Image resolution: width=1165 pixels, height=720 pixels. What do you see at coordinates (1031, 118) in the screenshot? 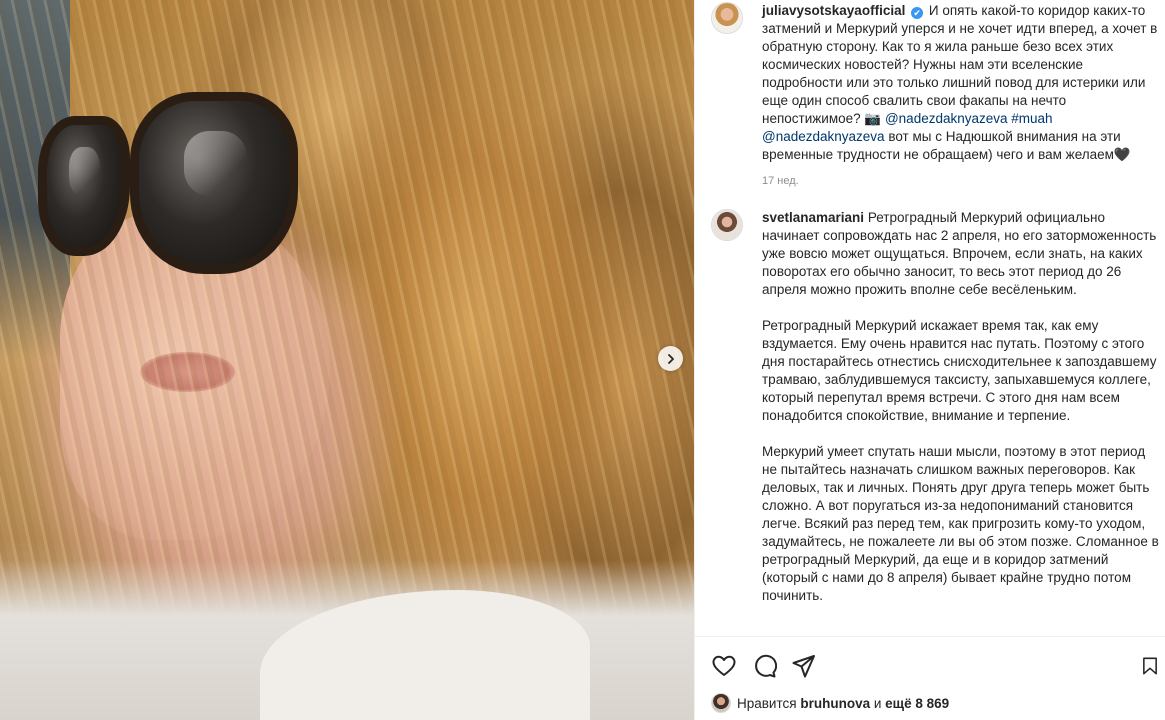
I see `caption-hashtag: #muah` at bounding box center [1031, 118].